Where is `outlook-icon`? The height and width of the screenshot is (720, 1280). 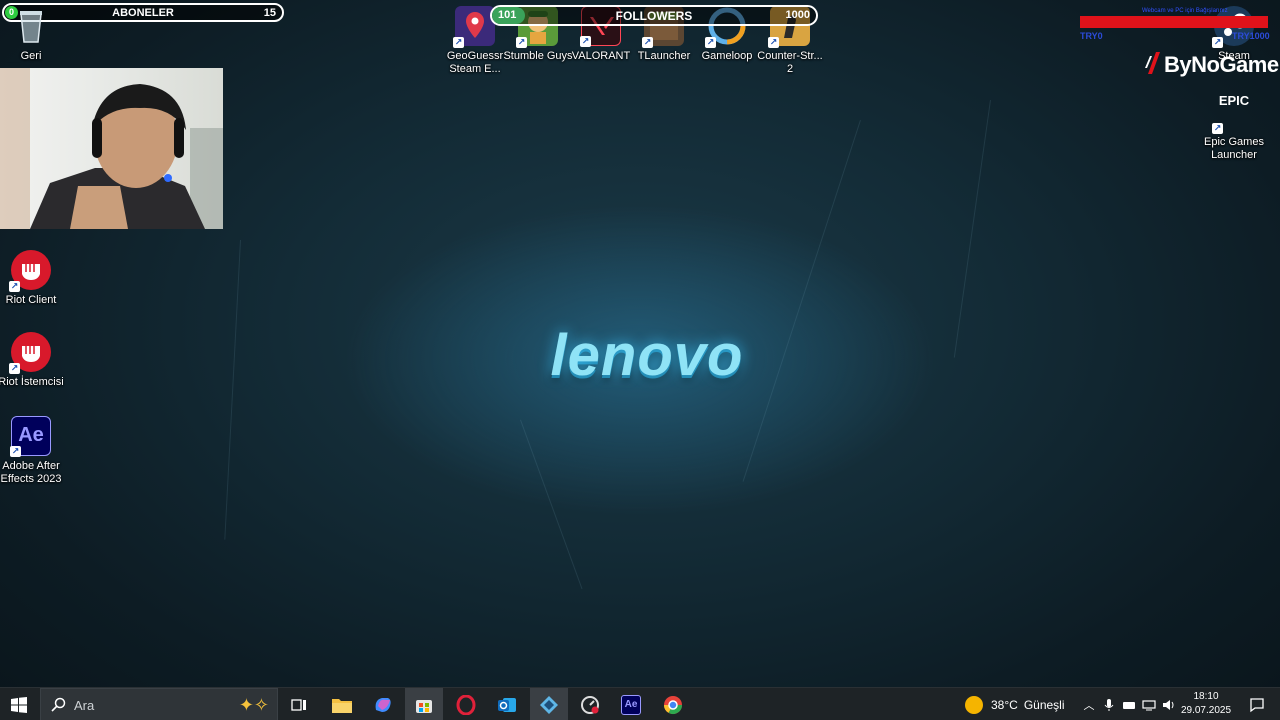
outlook-icon is located at coordinates (507, 704).